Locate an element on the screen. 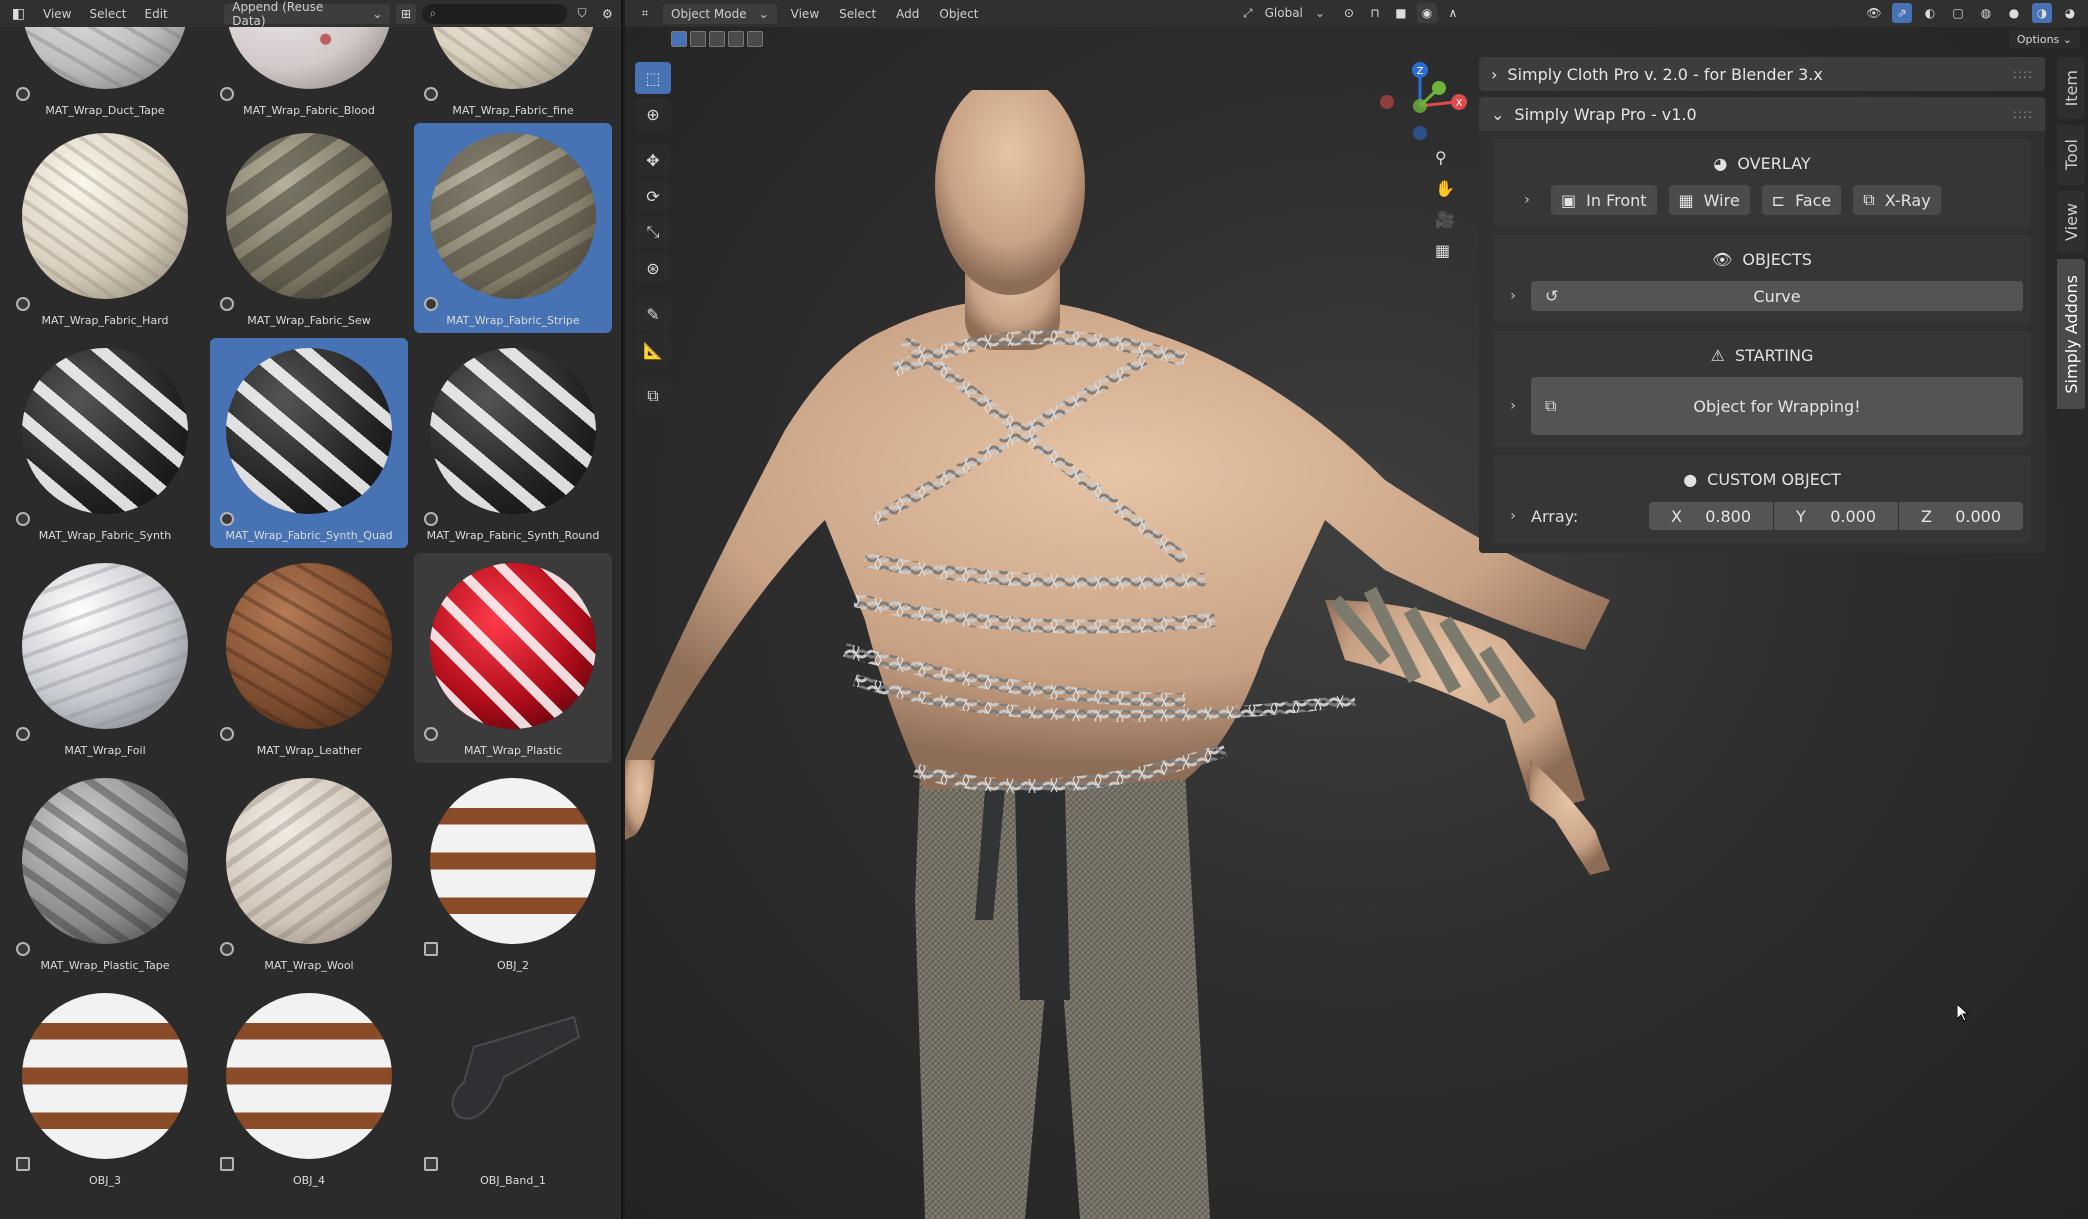 Image resolution: width=2088 pixels, height=1219 pixels. pivot-icon: ⊙ is located at coordinates (1349, 13).